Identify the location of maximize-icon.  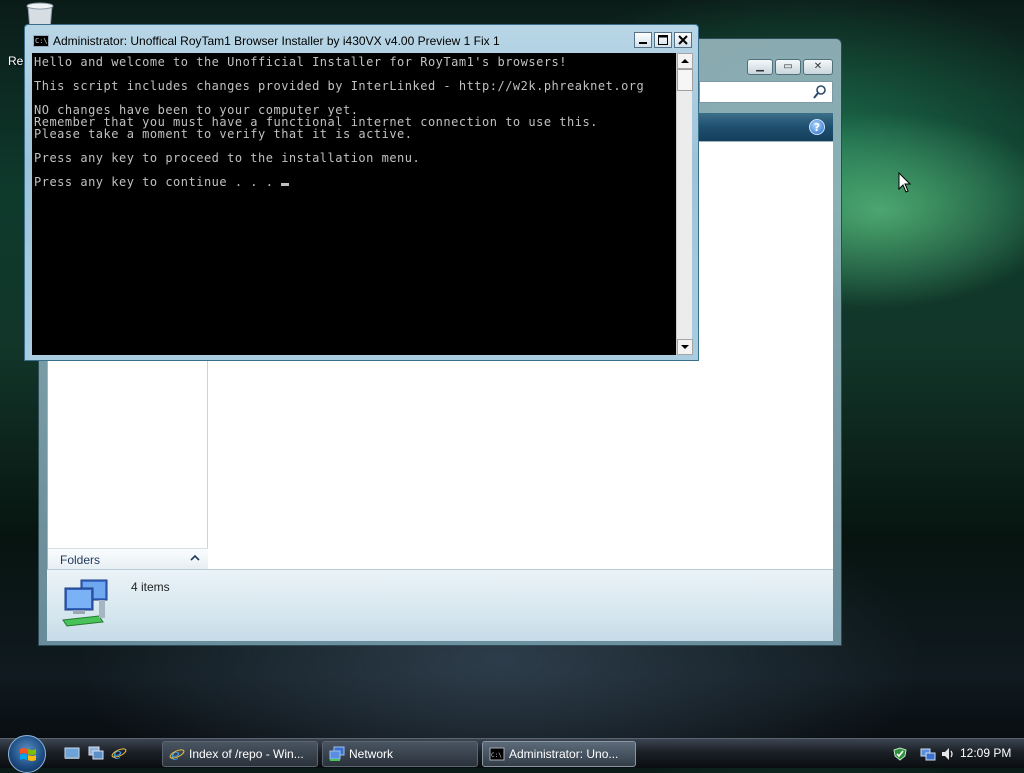
(663, 40).